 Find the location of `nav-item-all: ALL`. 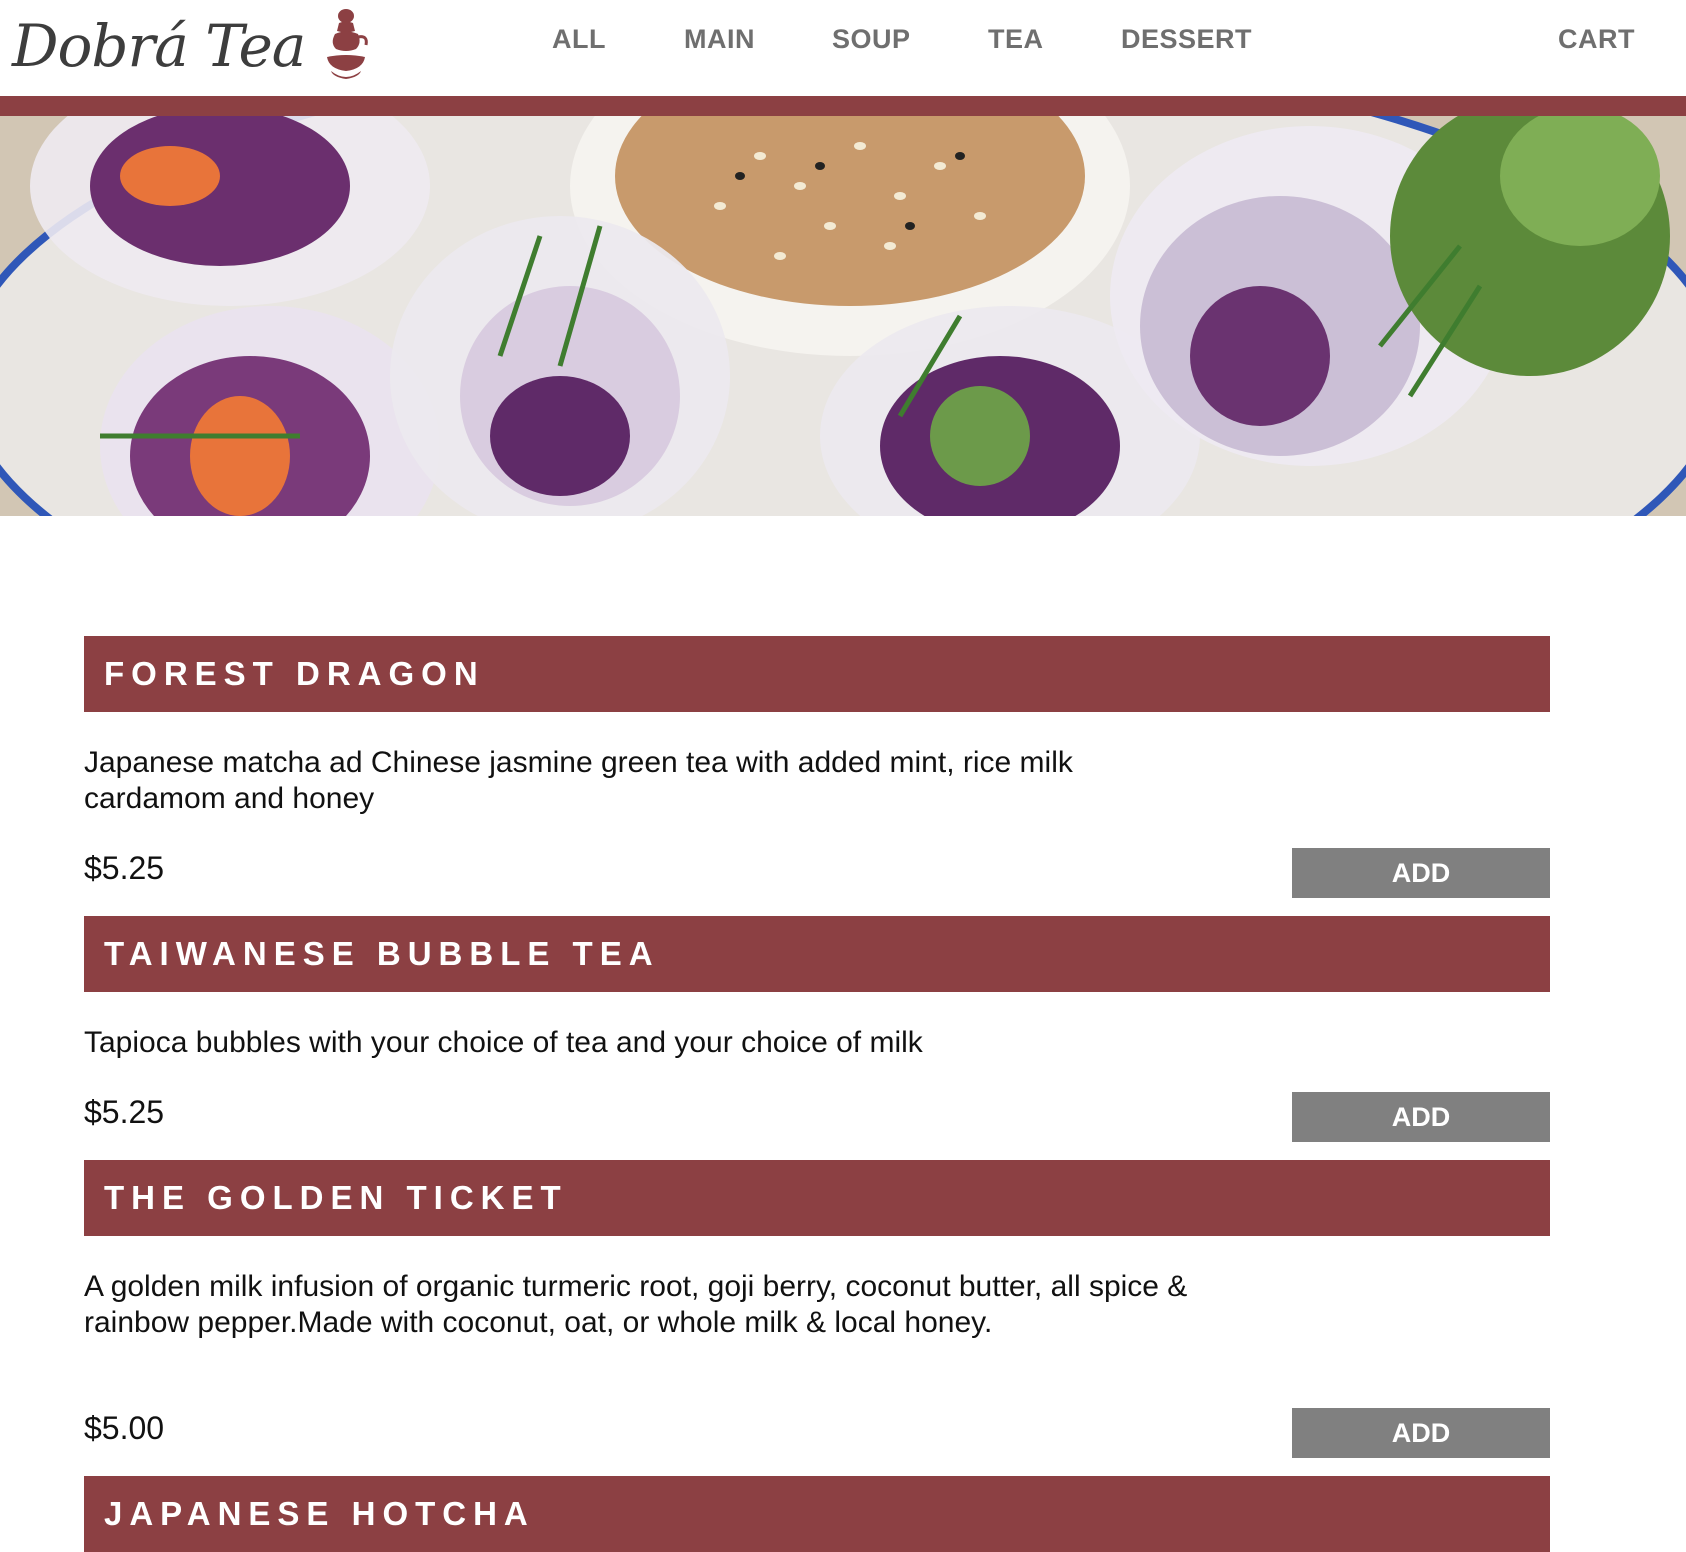

nav-item-all: ALL is located at coordinates (579, 39).